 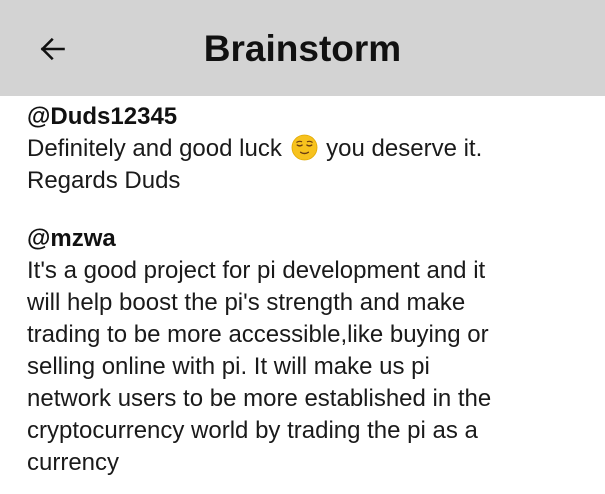 I want to click on page-title: Brainstorm, so click(x=302, y=48).